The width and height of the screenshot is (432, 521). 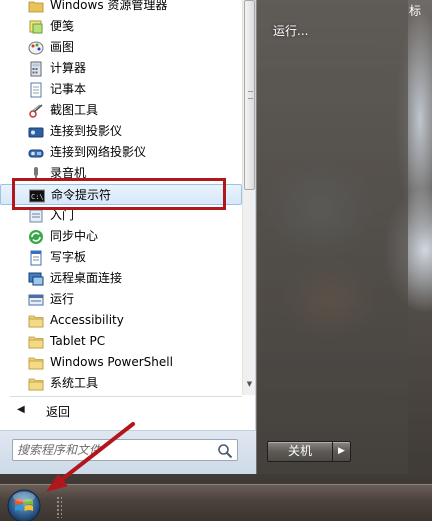 I want to click on folder-explorer-icon, so click(x=36, y=7).